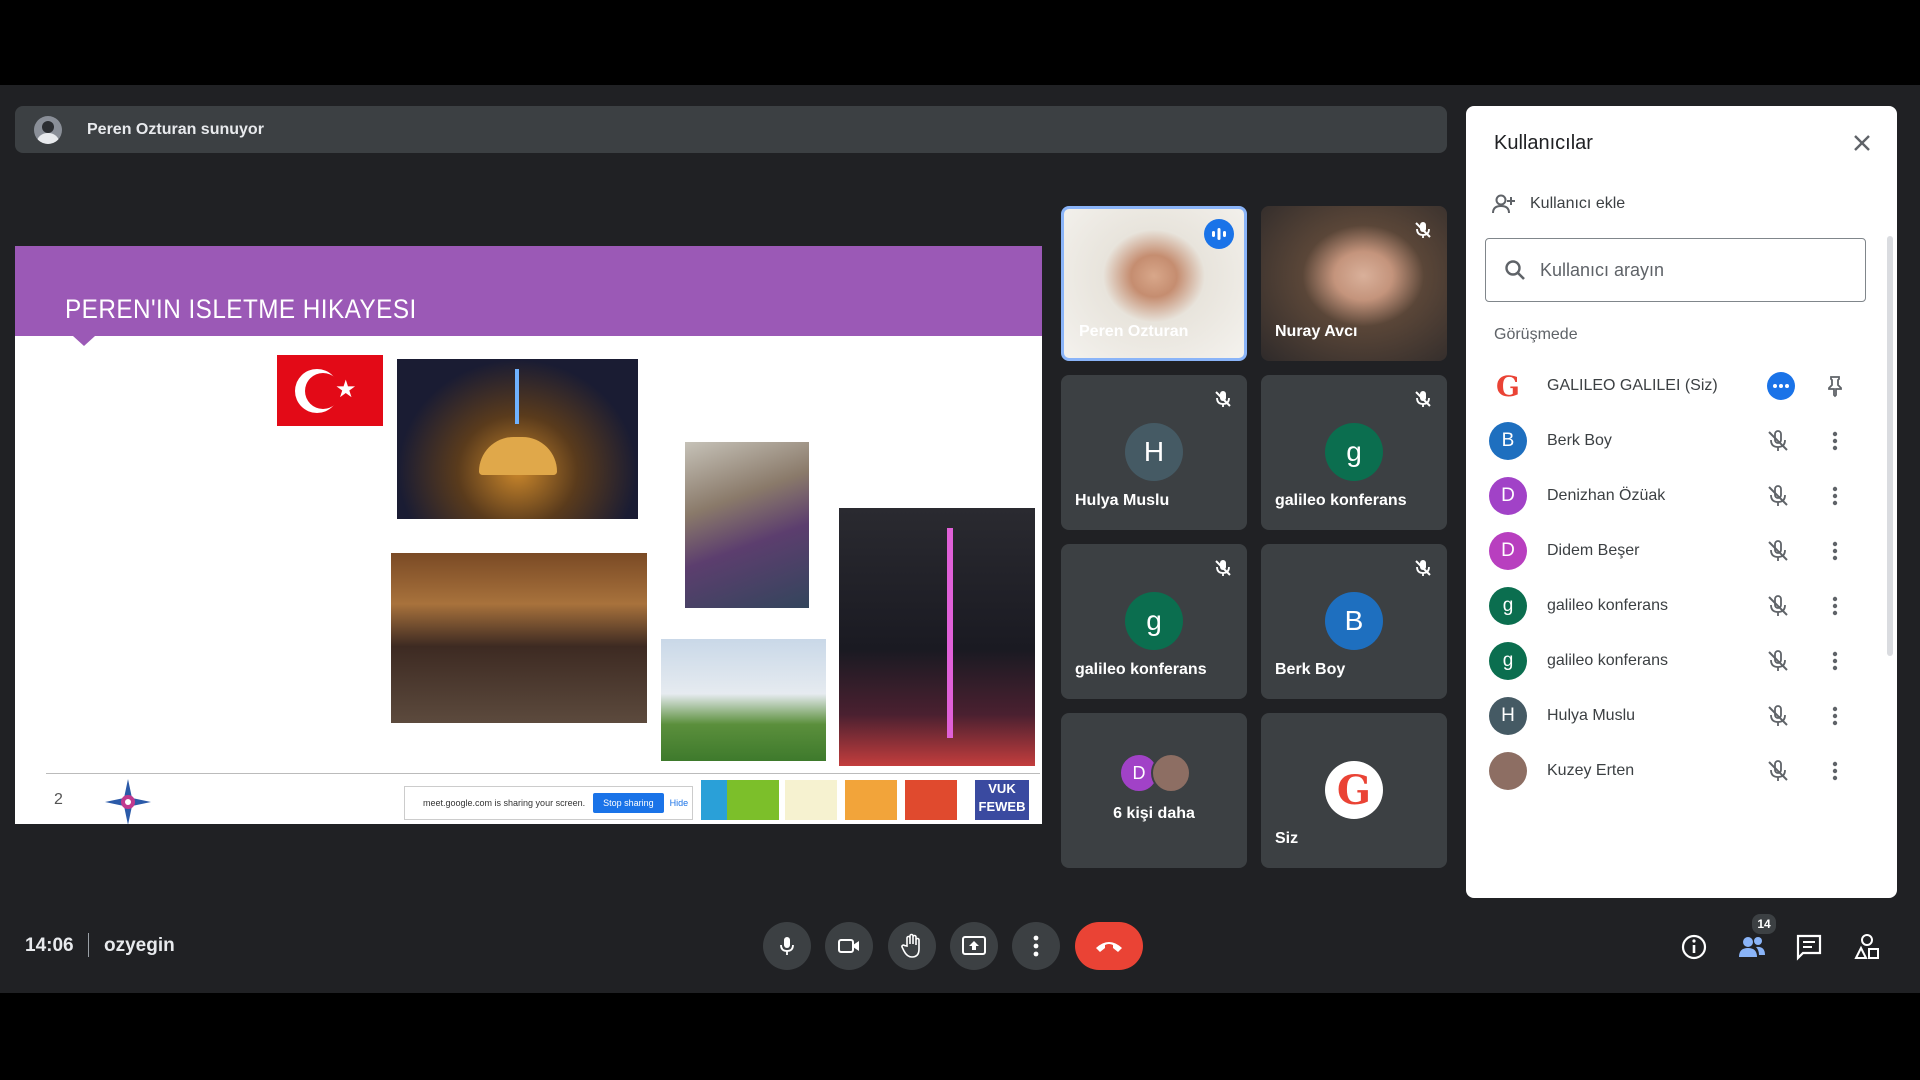  I want to click on person-avatar-photo, so click(1508, 771).